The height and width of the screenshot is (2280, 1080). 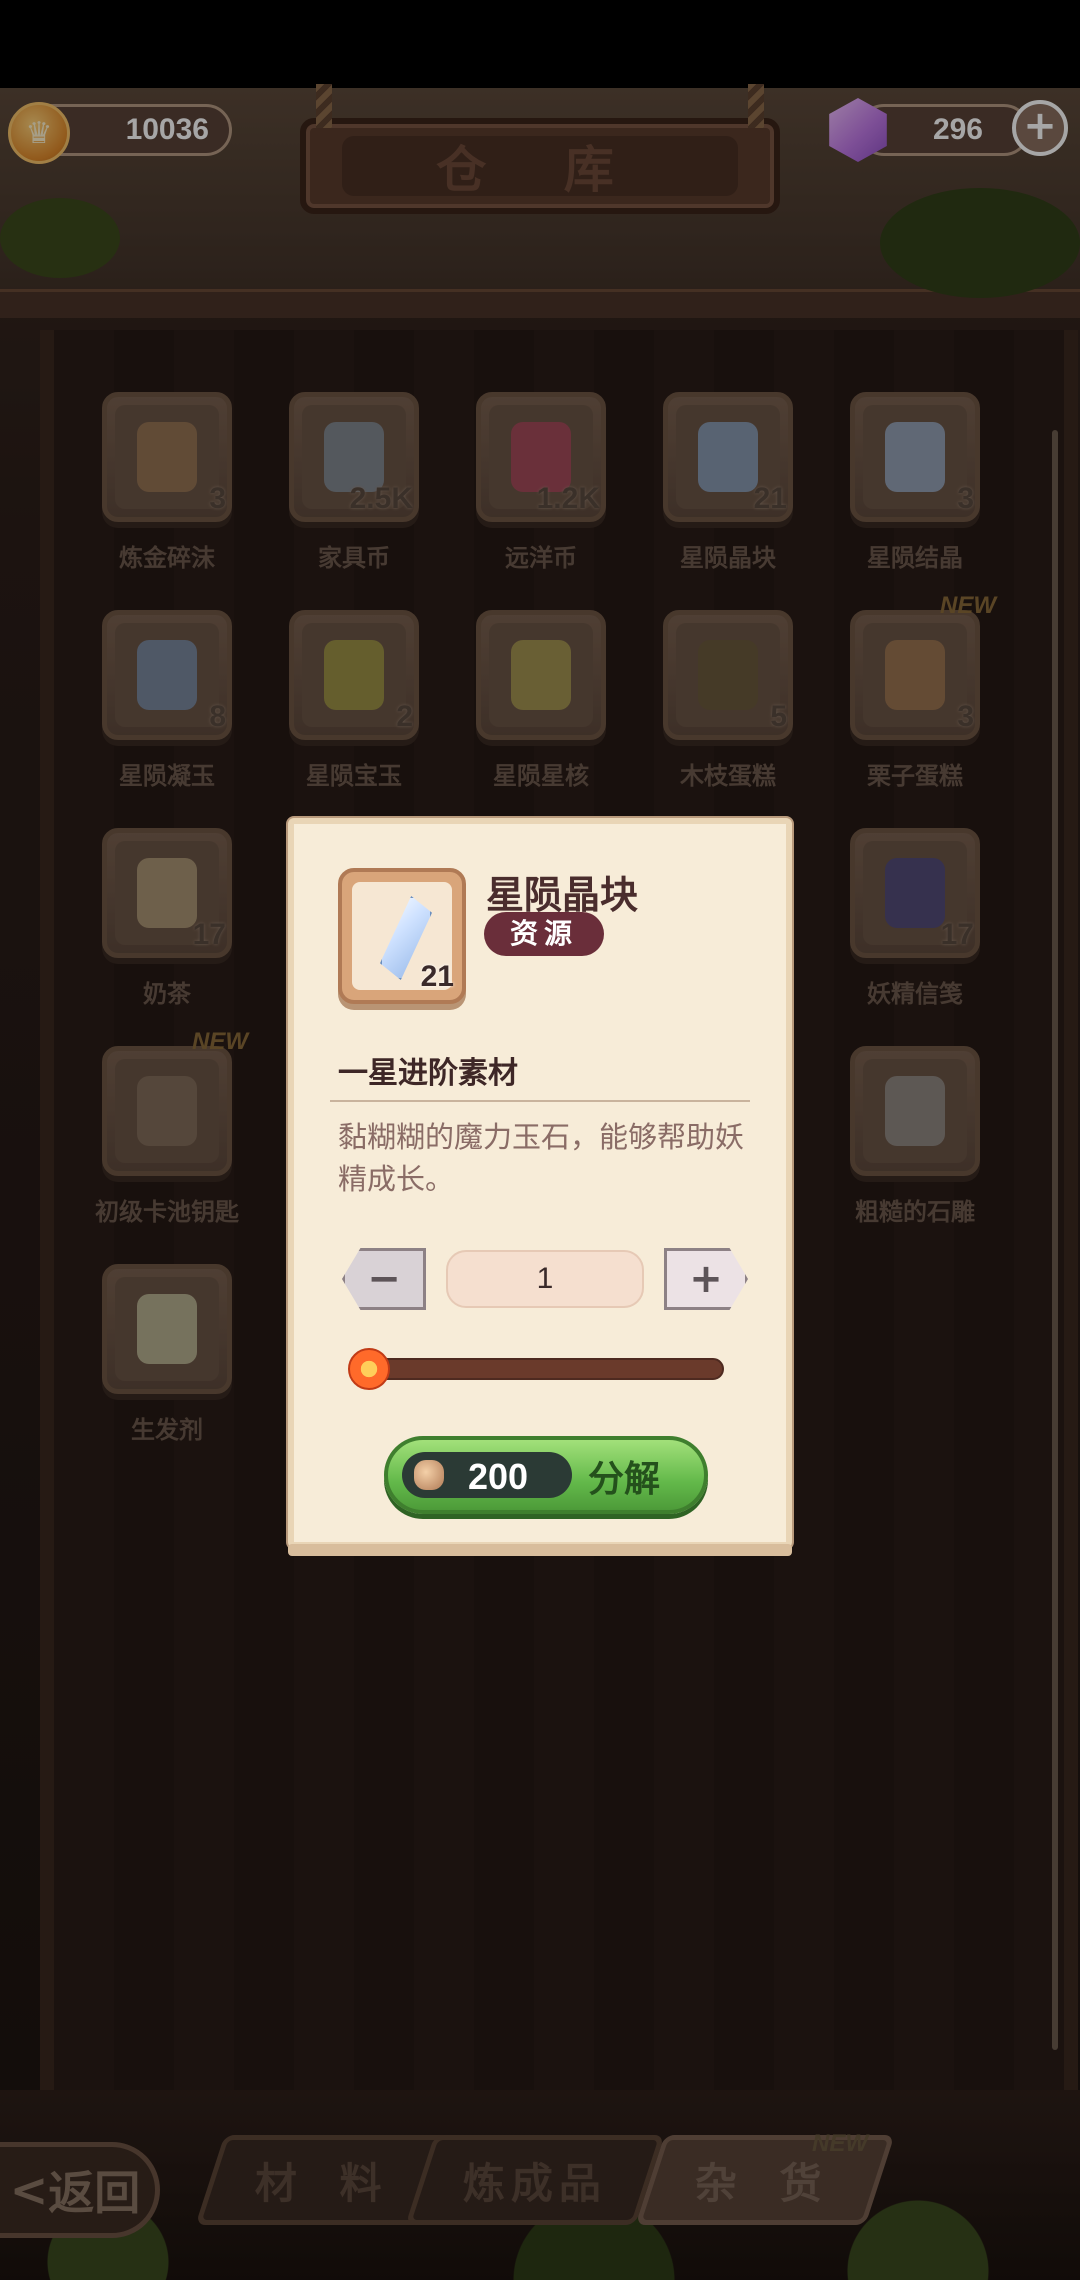 I want to click on plus-icon: +, so click(x=706, y=1279).